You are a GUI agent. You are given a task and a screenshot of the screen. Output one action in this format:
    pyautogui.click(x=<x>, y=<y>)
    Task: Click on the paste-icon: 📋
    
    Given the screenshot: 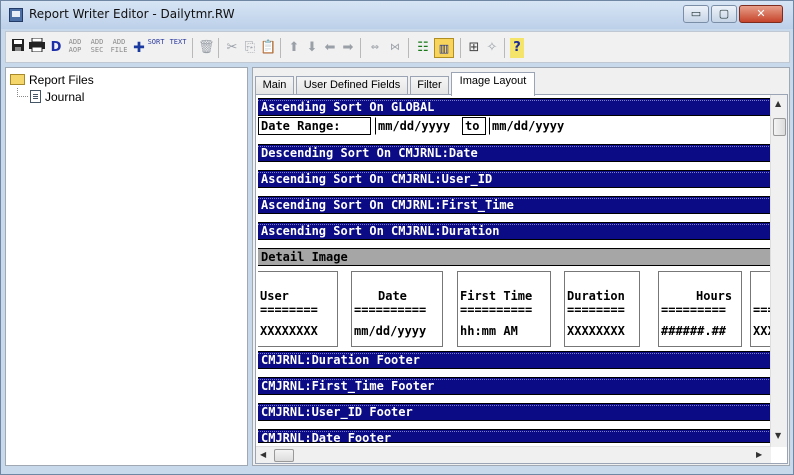 What is the action you would take?
    pyautogui.click(x=268, y=48)
    